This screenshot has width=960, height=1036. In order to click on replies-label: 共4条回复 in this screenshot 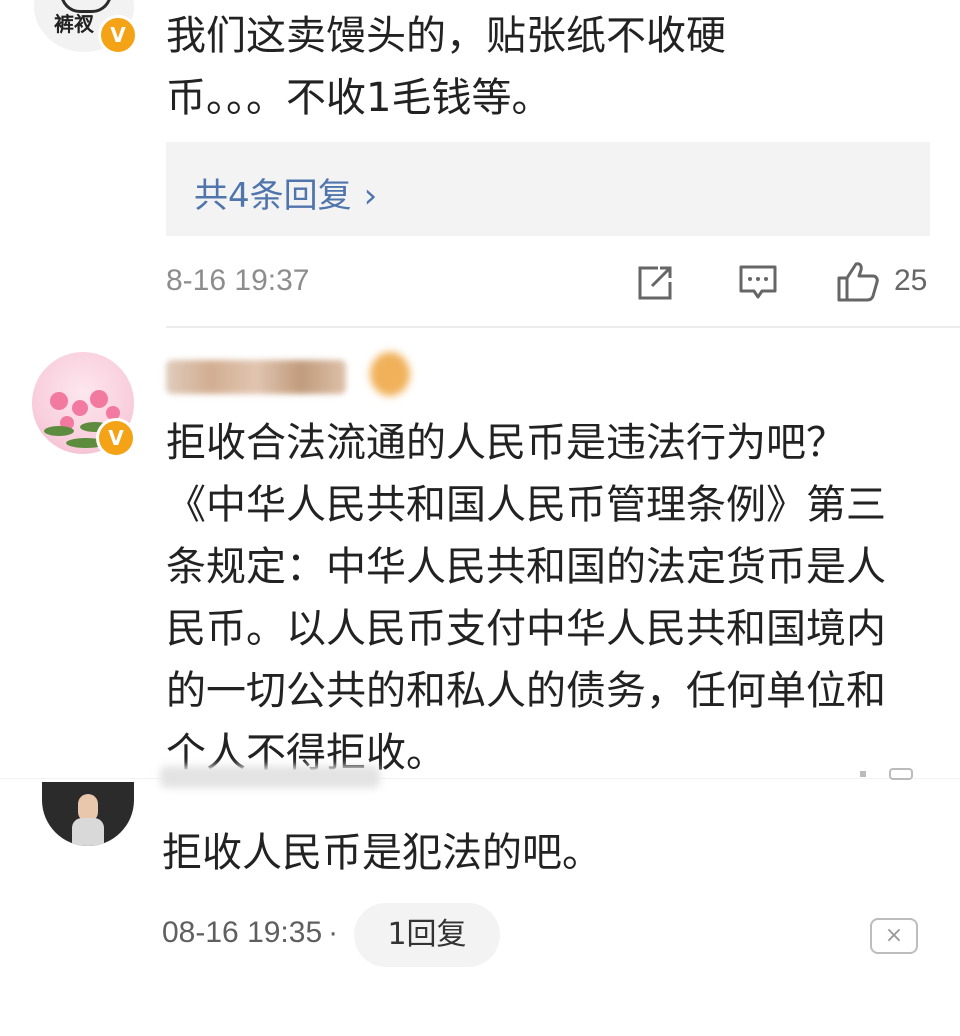, I will do `click(273, 196)`.